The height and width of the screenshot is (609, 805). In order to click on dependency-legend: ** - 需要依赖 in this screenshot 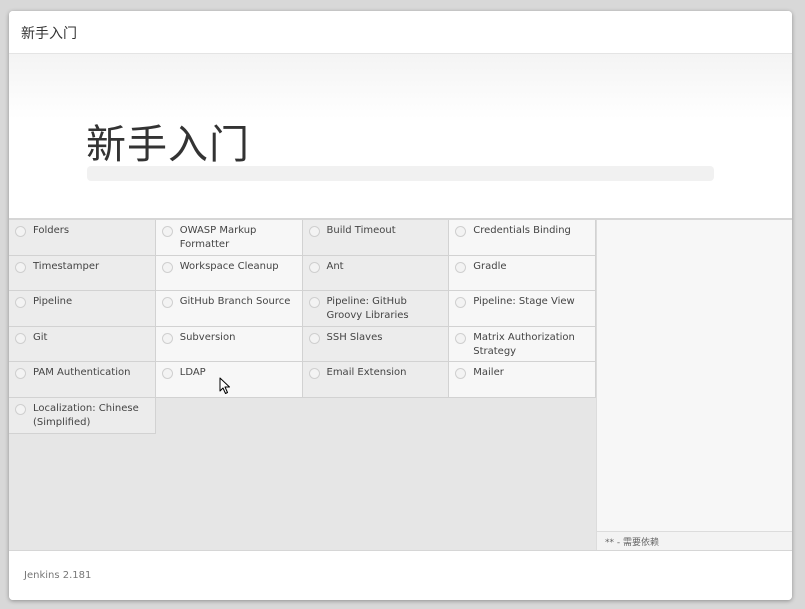, I will do `click(694, 540)`.